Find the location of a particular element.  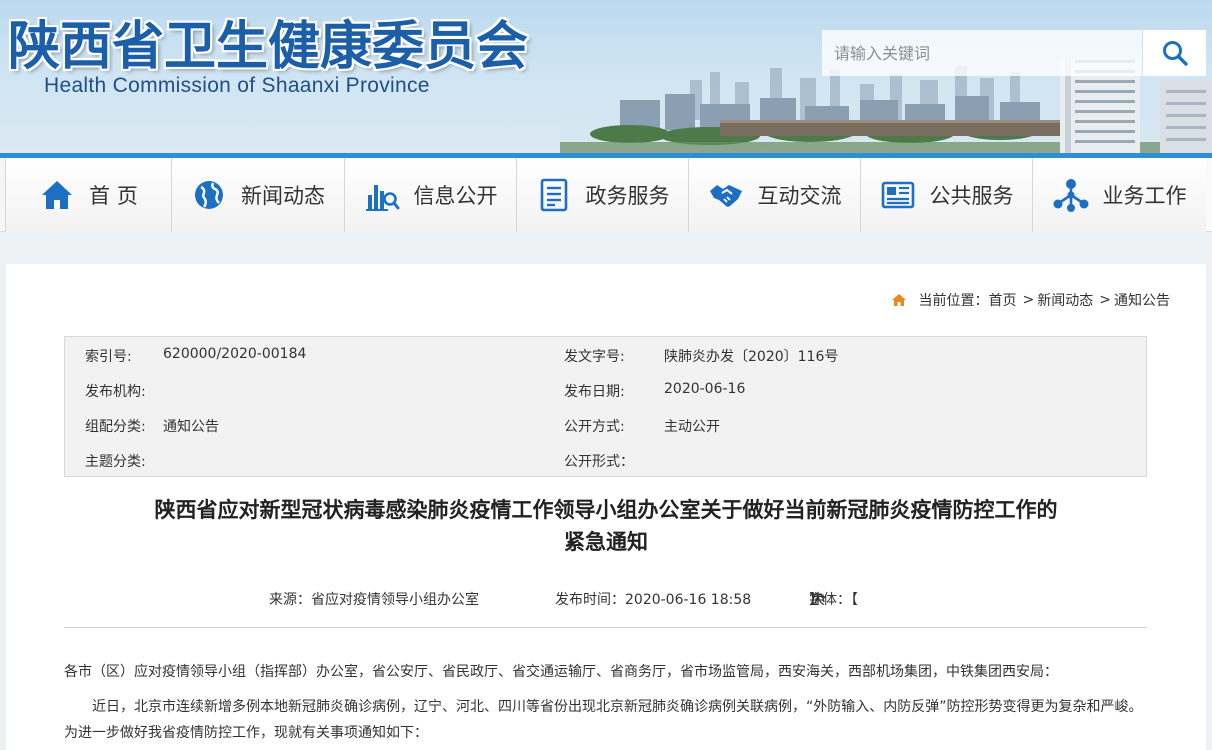

newspaper-icon is located at coordinates (898, 195).